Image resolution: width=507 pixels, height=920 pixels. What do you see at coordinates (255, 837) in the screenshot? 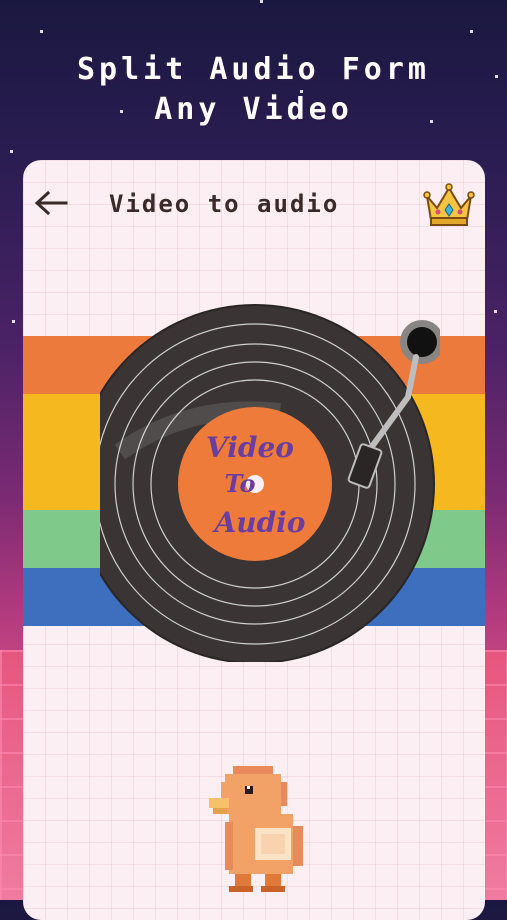
I see `pixel-duck-mascot` at bounding box center [255, 837].